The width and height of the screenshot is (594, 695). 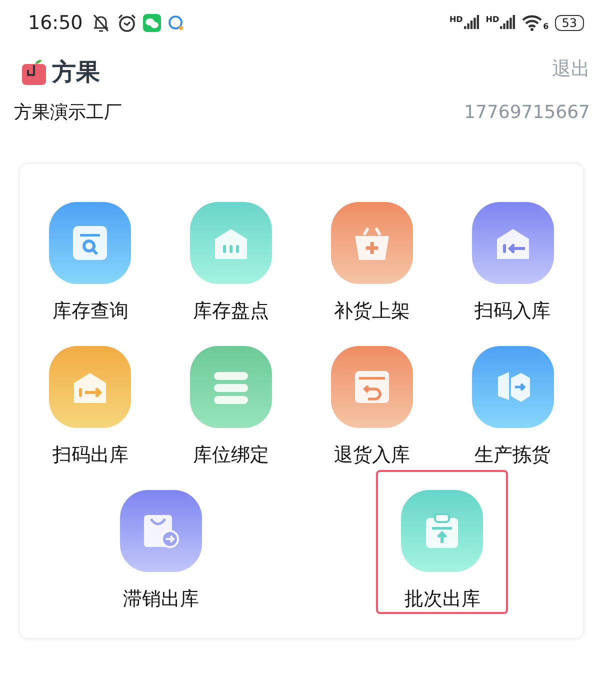 What do you see at coordinates (532, 23) in the screenshot?
I see `wifi-icon` at bounding box center [532, 23].